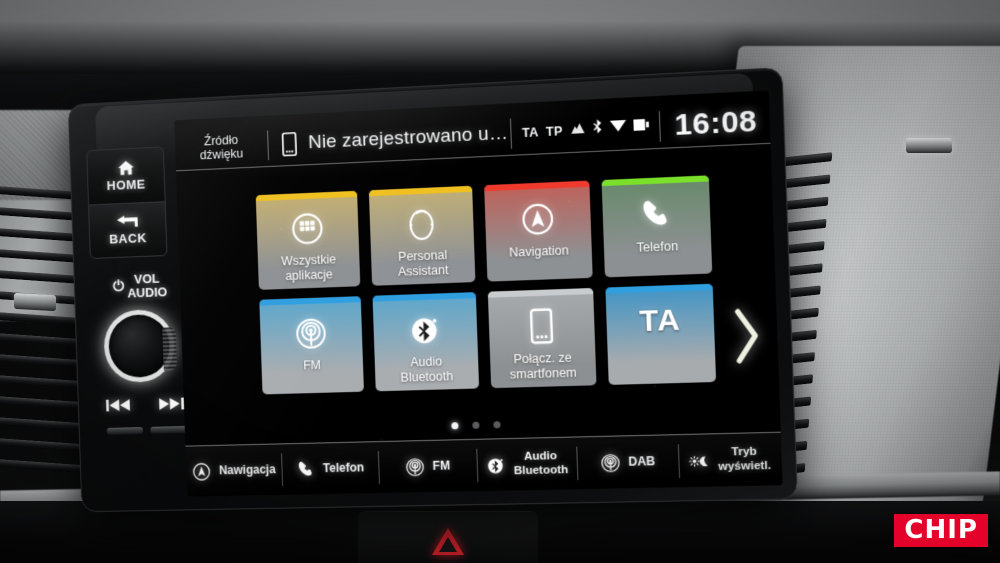 The image size is (1000, 563). What do you see at coordinates (578, 129) in the screenshot?
I see `antenna-icon` at bounding box center [578, 129].